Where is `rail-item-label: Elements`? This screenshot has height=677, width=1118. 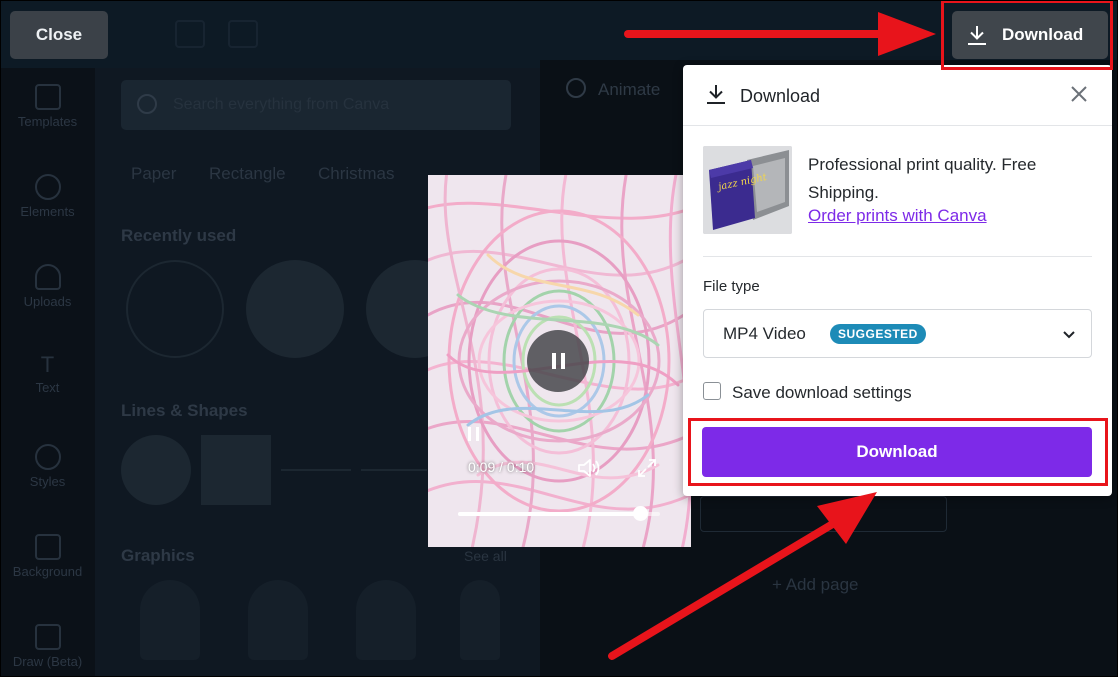 rail-item-label: Elements is located at coordinates (47, 211).